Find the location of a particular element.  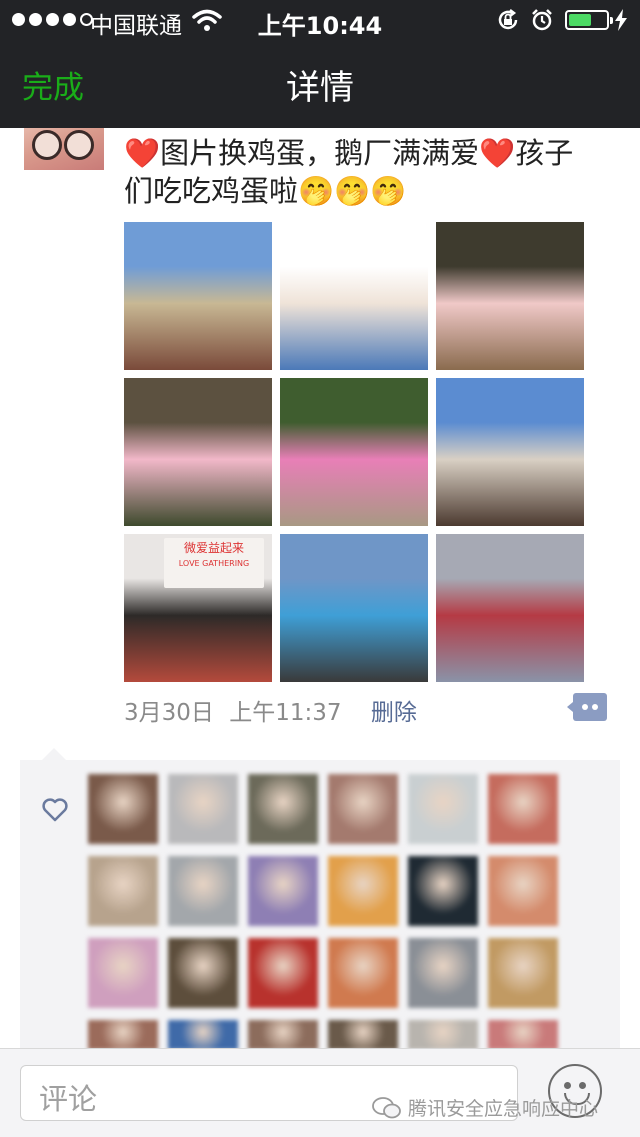

wechat-logo-icon is located at coordinates (386, 1107).